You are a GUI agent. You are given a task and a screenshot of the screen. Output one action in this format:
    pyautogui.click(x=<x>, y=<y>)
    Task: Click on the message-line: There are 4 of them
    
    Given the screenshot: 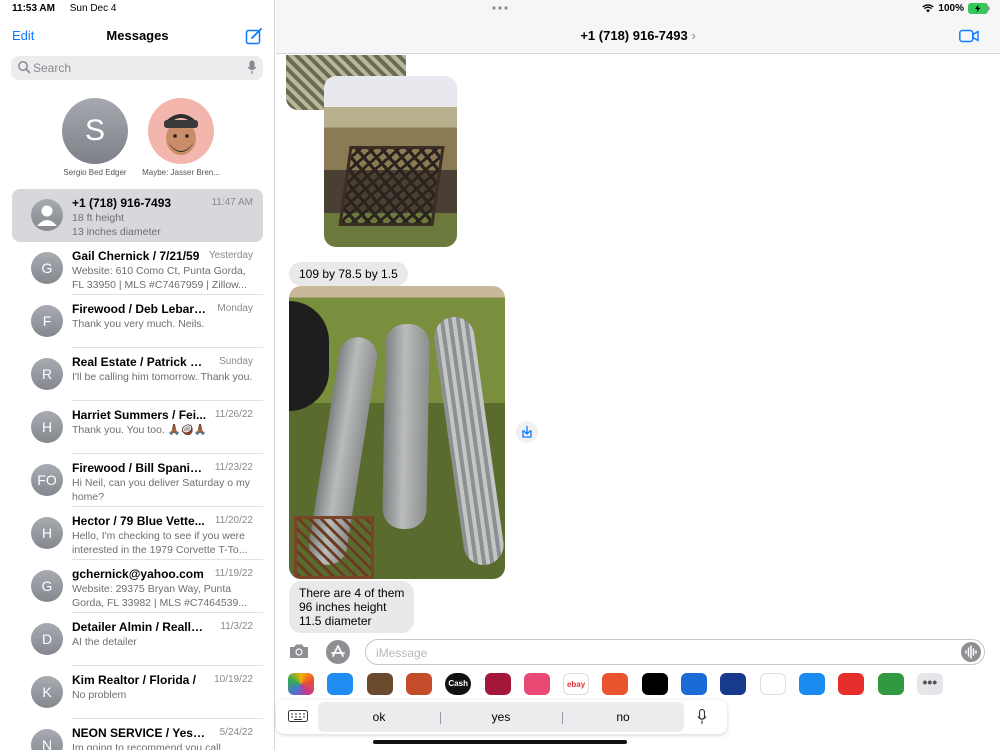 What is the action you would take?
    pyautogui.click(x=352, y=593)
    